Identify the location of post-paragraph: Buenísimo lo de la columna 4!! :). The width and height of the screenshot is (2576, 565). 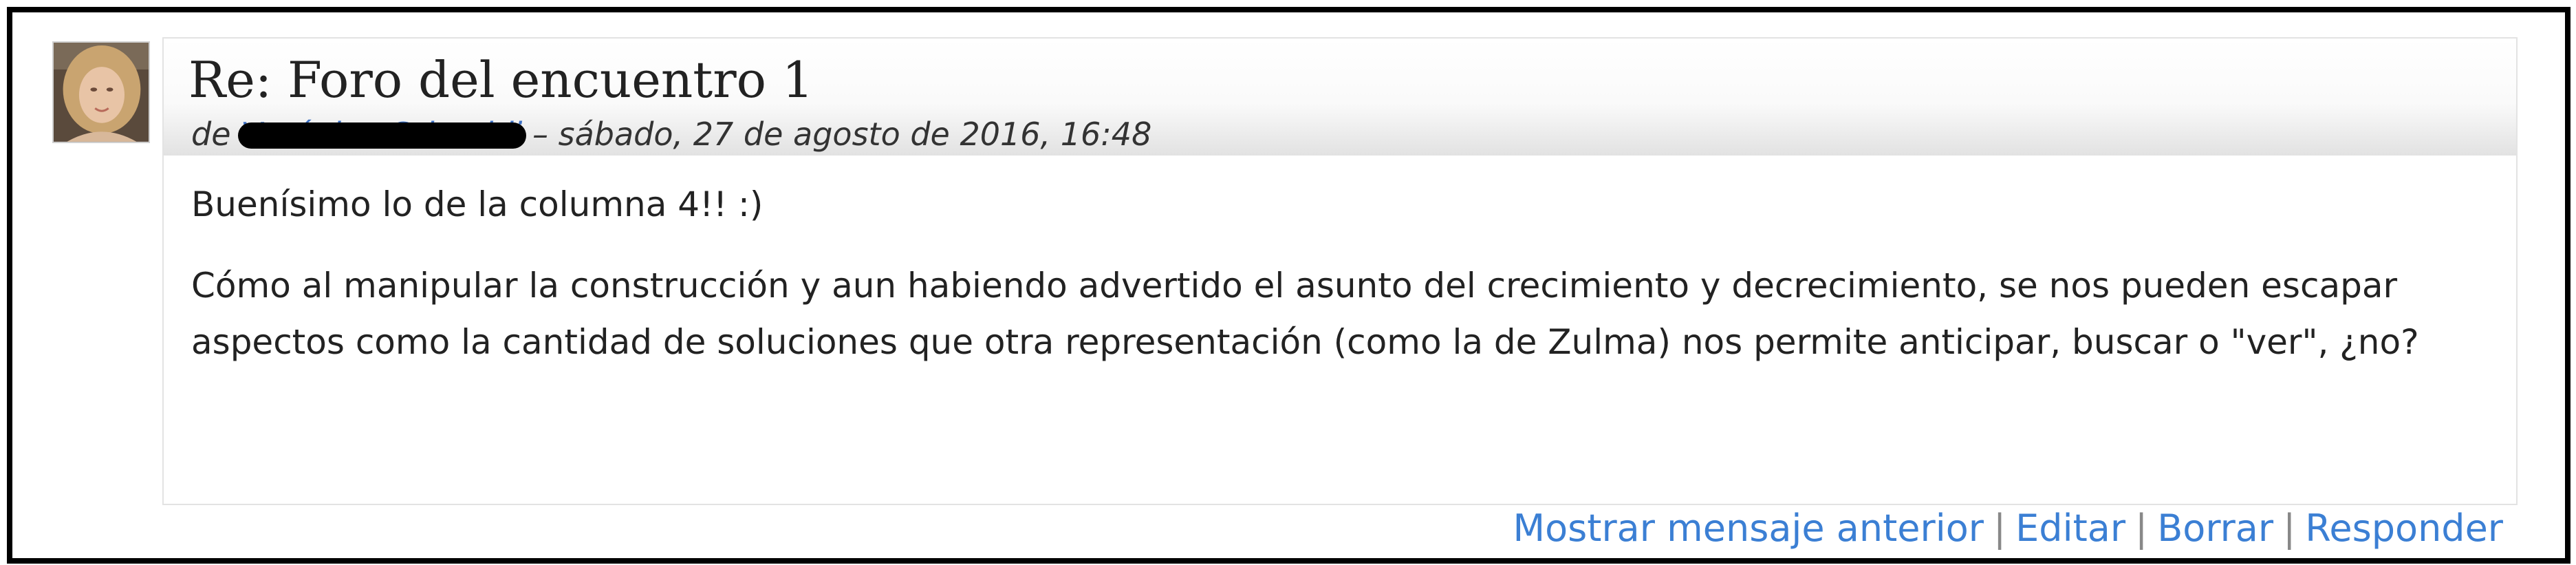
(477, 204).